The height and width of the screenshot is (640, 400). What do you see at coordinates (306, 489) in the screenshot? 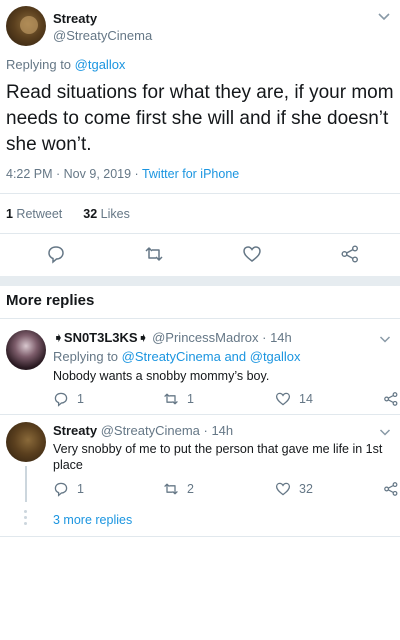
I see `like-count: 32` at bounding box center [306, 489].